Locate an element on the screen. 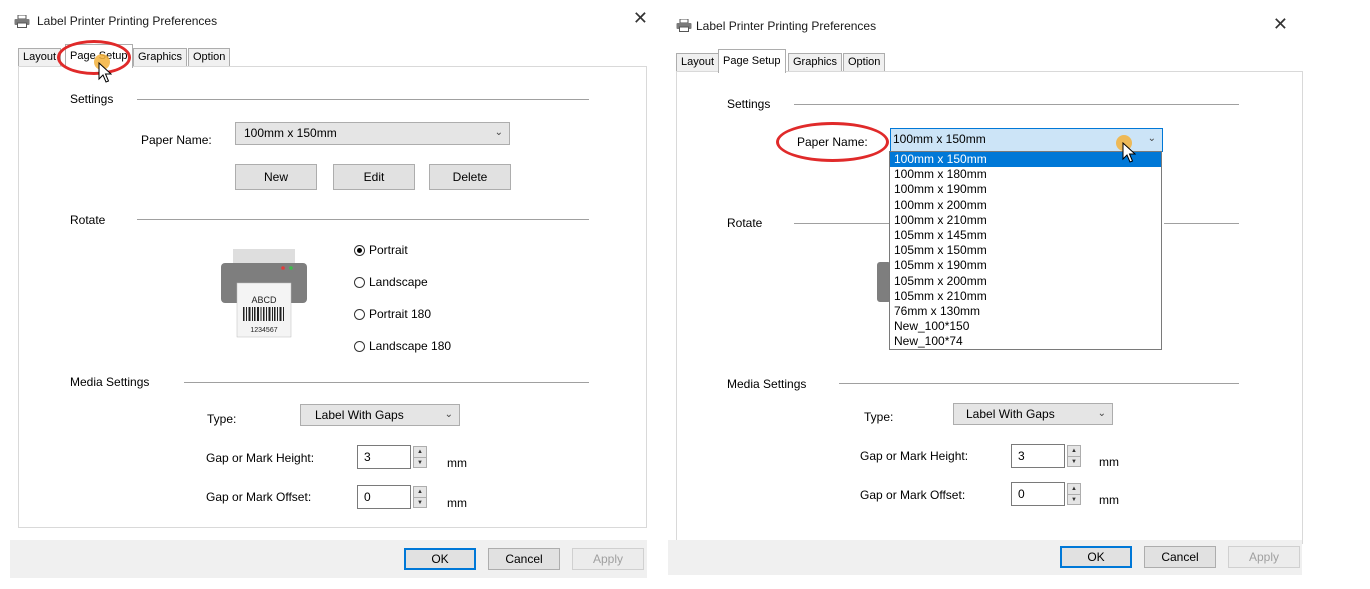 The width and height of the screenshot is (1370, 589). paper-name-value: 100mm x 150mm is located at coordinates (290, 133).